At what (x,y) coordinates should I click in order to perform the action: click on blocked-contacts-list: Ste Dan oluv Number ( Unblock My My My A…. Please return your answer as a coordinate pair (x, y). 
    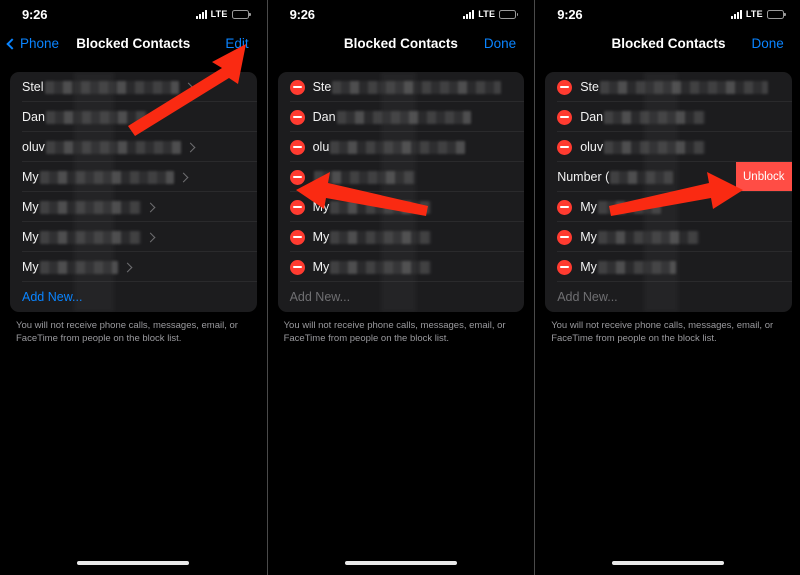
    Looking at the image, I should click on (668, 192).